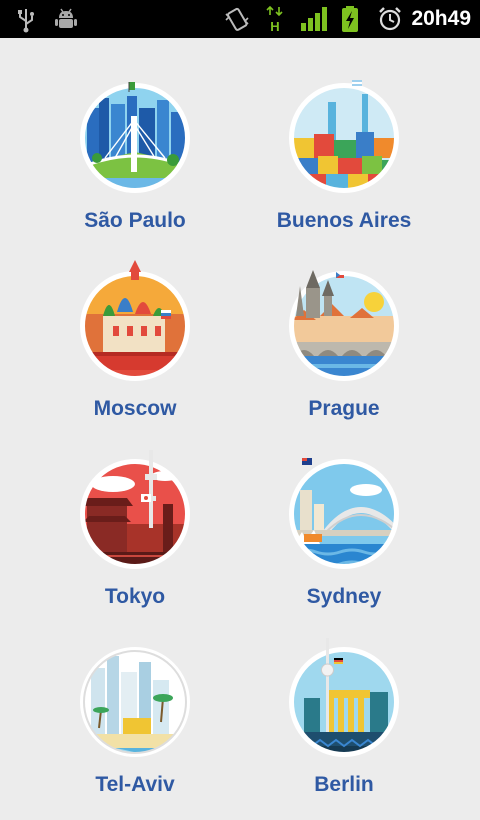 The image size is (480, 820). What do you see at coordinates (274, 26) in the screenshot?
I see `network-type-label: H` at bounding box center [274, 26].